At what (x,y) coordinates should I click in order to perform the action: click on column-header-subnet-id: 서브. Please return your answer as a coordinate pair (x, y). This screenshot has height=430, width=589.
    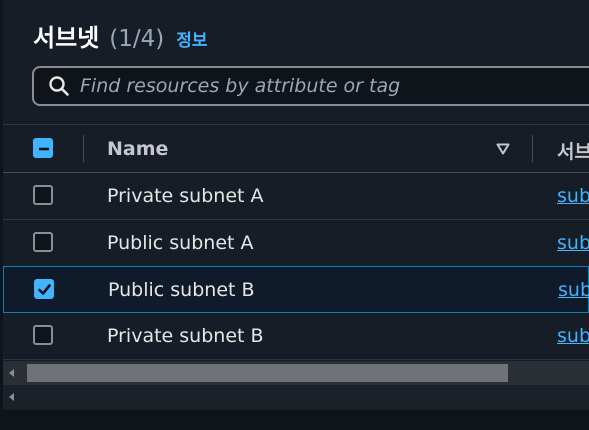
    Looking at the image, I should click on (573, 150).